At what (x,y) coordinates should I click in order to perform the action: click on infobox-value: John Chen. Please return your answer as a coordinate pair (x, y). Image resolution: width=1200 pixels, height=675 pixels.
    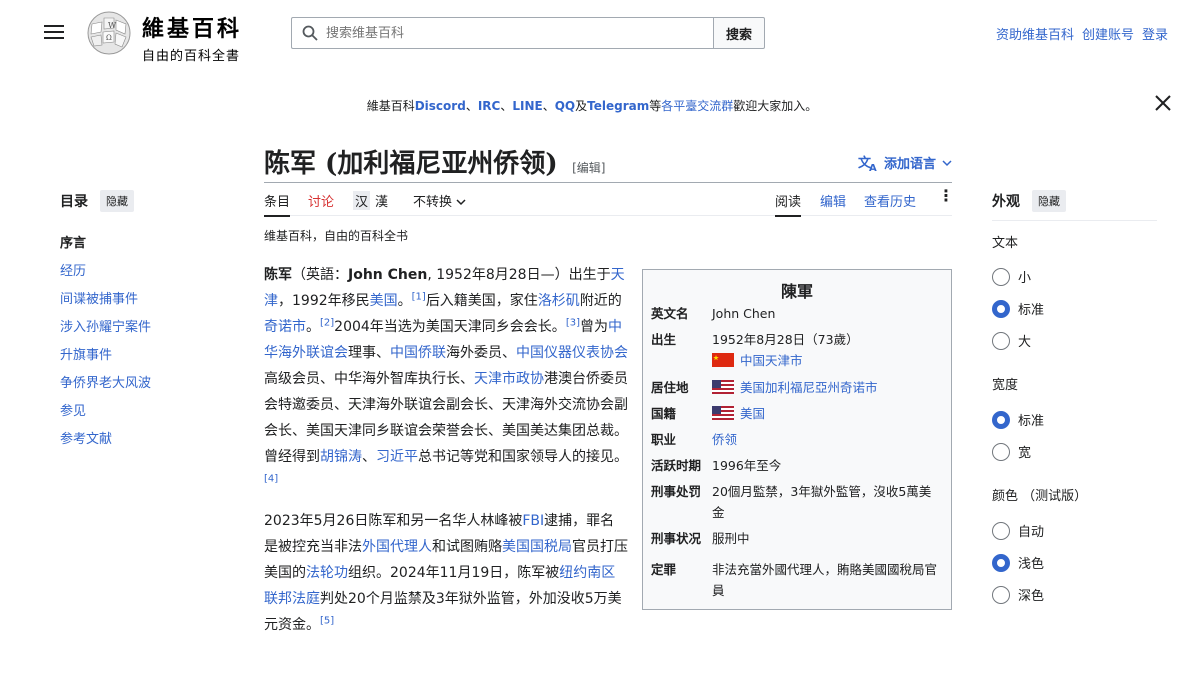
    Looking at the image, I should click on (744, 313).